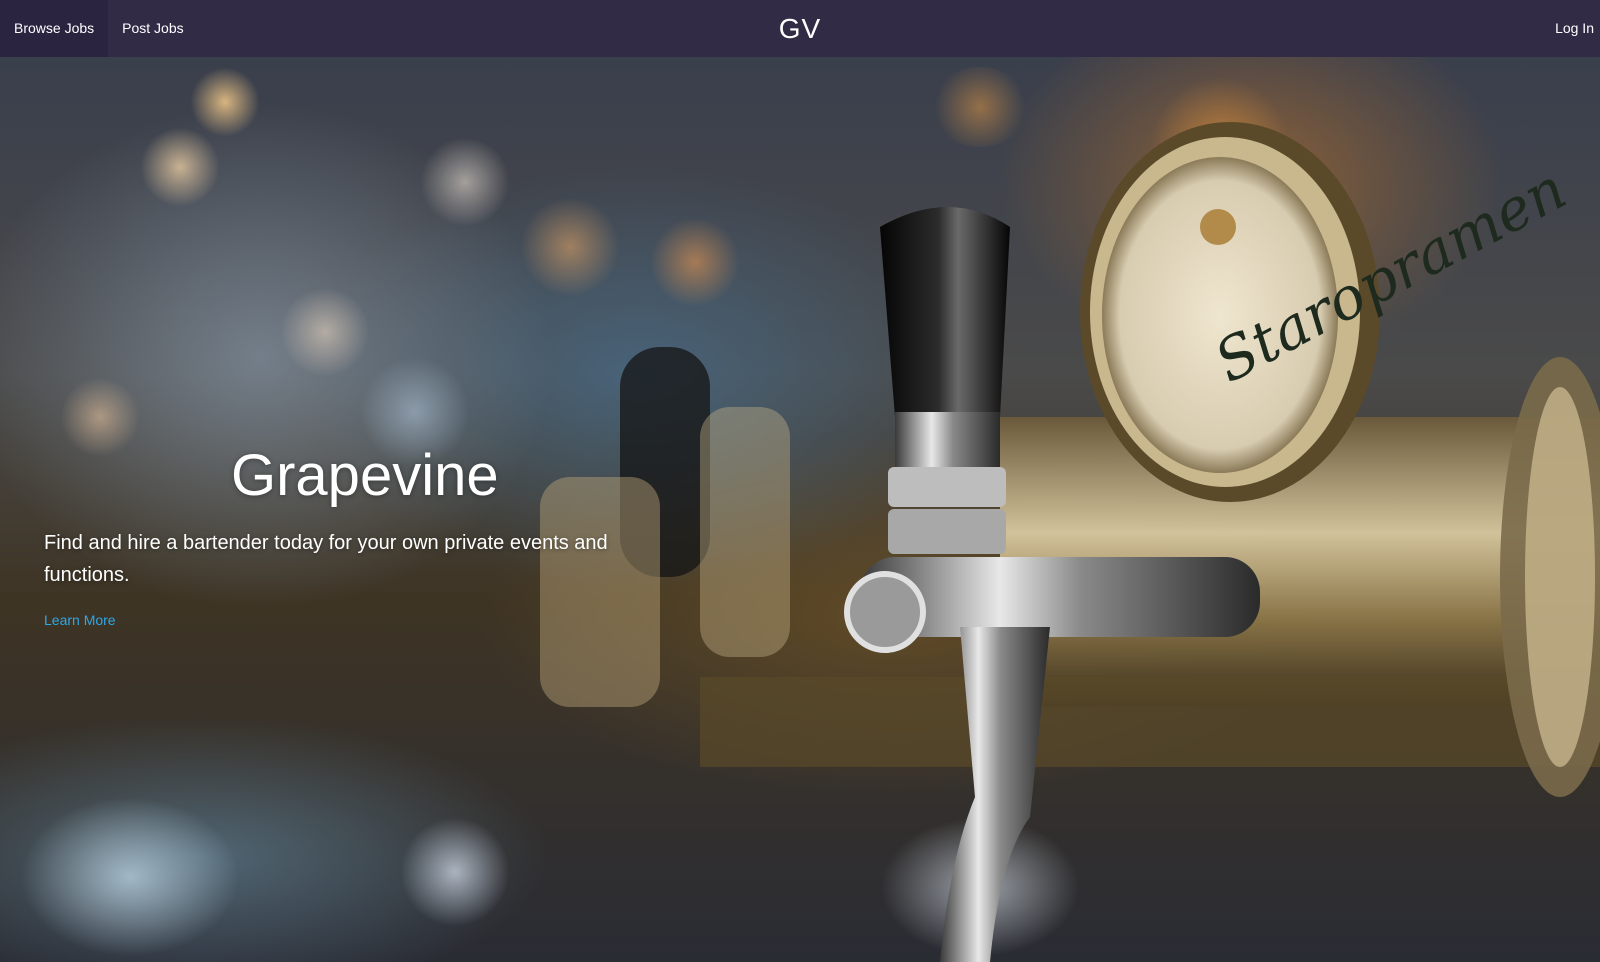  Describe the element at coordinates (1390, 274) in the screenshot. I see `tap-badge-text: Staropramen` at that location.